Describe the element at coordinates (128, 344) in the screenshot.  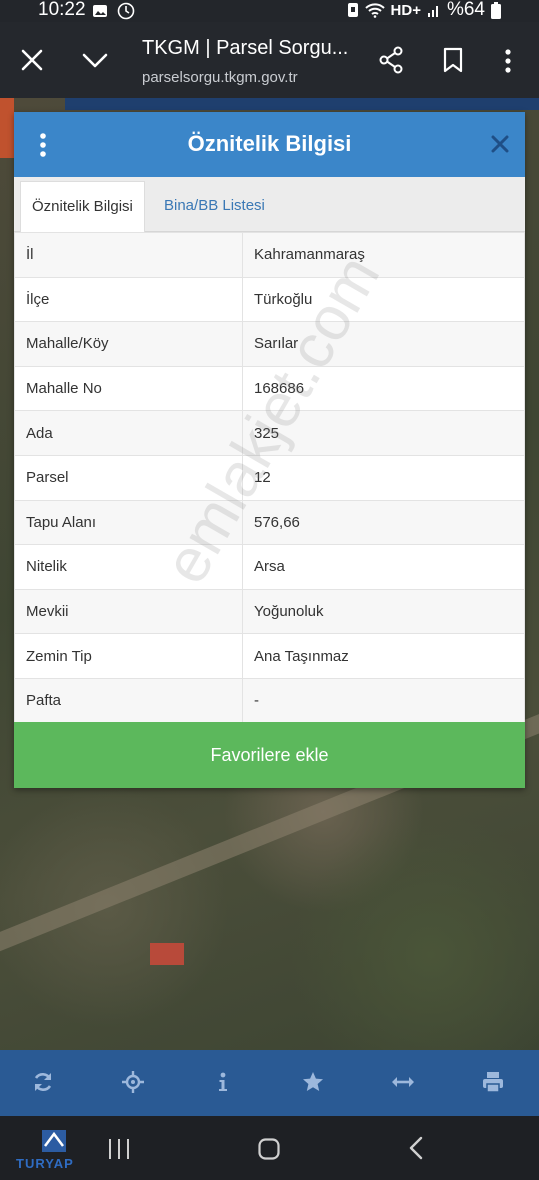
I see `attribute-key: Mahalle/Köy` at that location.